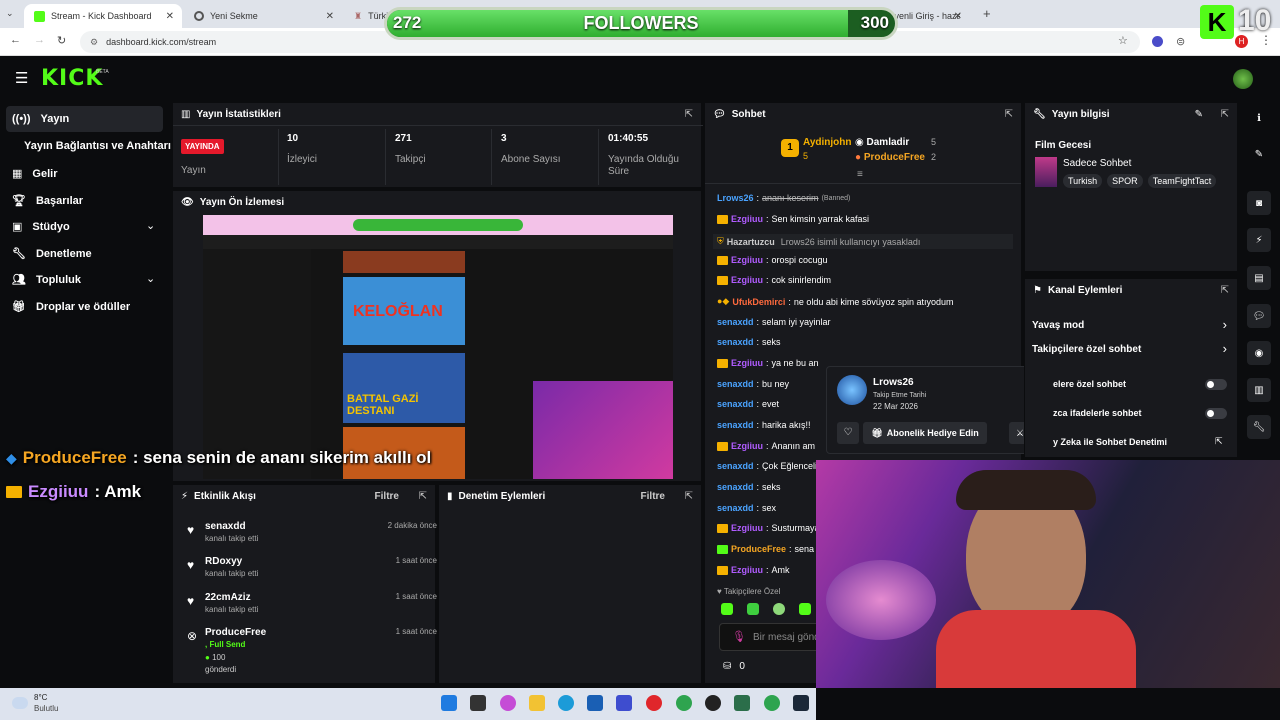  Describe the element at coordinates (566, 703) in the screenshot. I see `edge-icon` at that location.